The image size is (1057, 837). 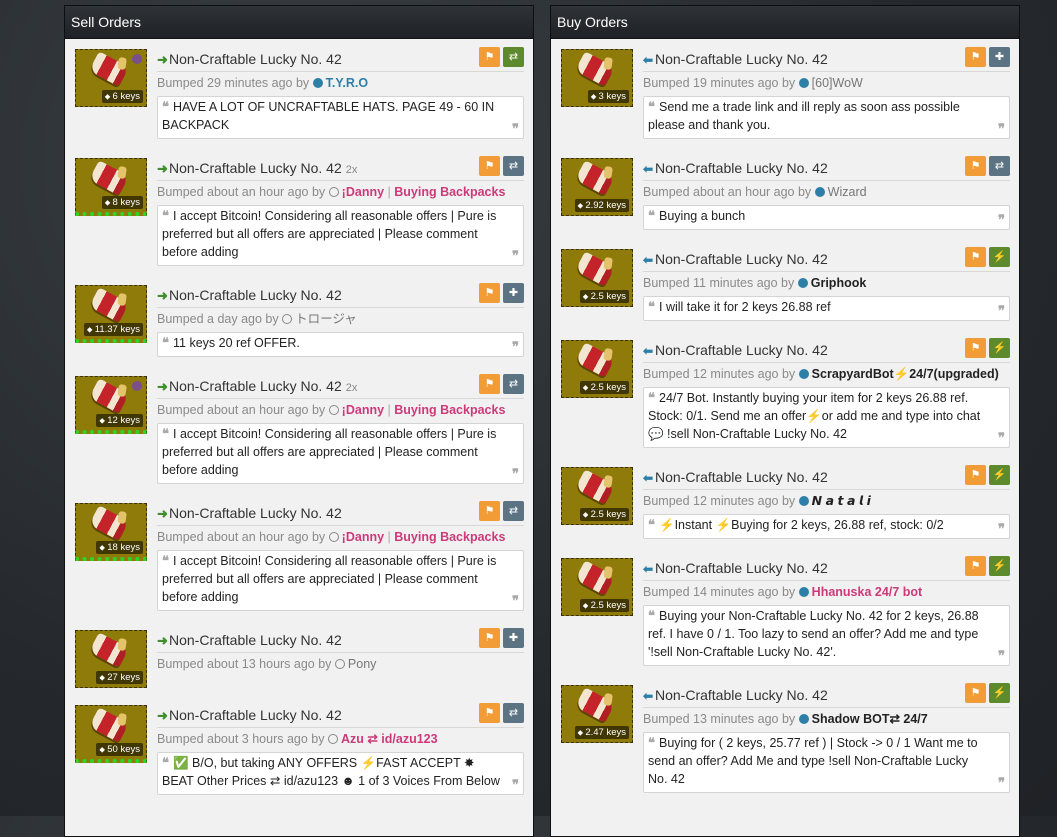 What do you see at coordinates (586, 514) in the screenshot?
I see `price-tag-icon: ⬥` at bounding box center [586, 514].